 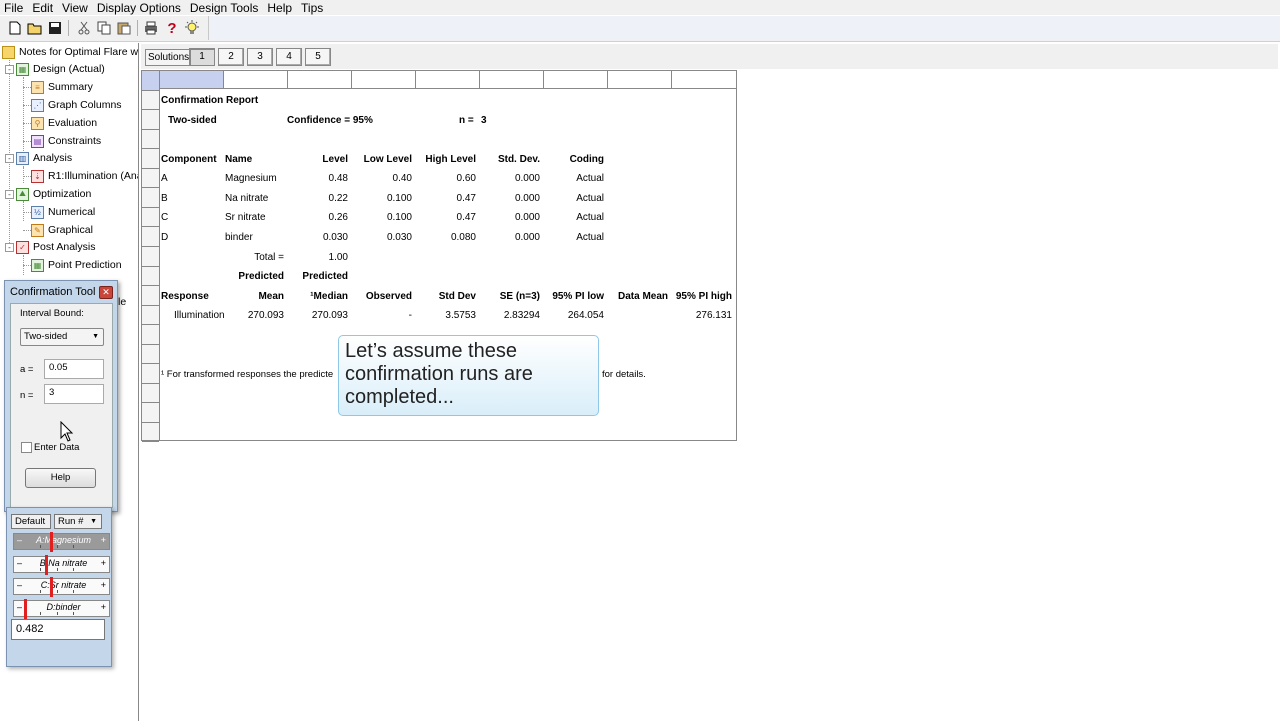 What do you see at coordinates (35, 28) in the screenshot?
I see `open-folder-icon` at bounding box center [35, 28].